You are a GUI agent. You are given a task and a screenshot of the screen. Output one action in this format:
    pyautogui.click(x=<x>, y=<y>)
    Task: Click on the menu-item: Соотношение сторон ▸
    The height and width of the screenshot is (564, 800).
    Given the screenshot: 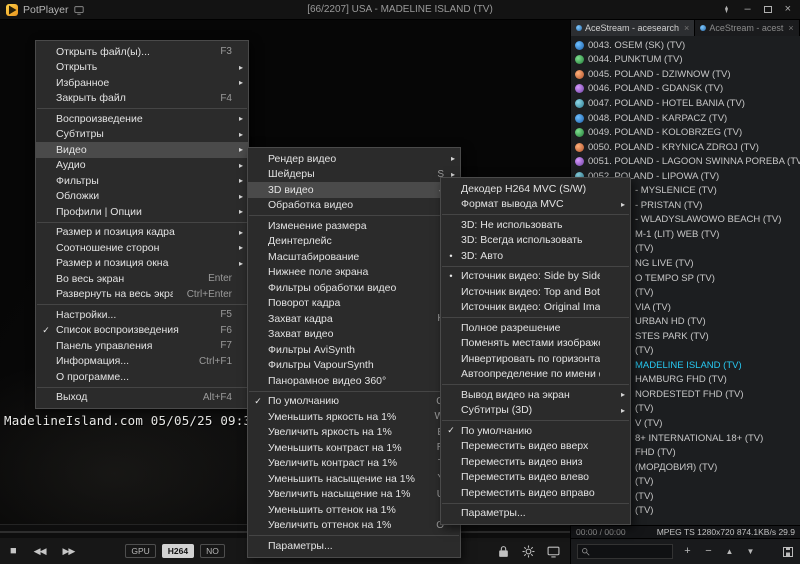 What is the action you would take?
    pyautogui.click(x=142, y=248)
    